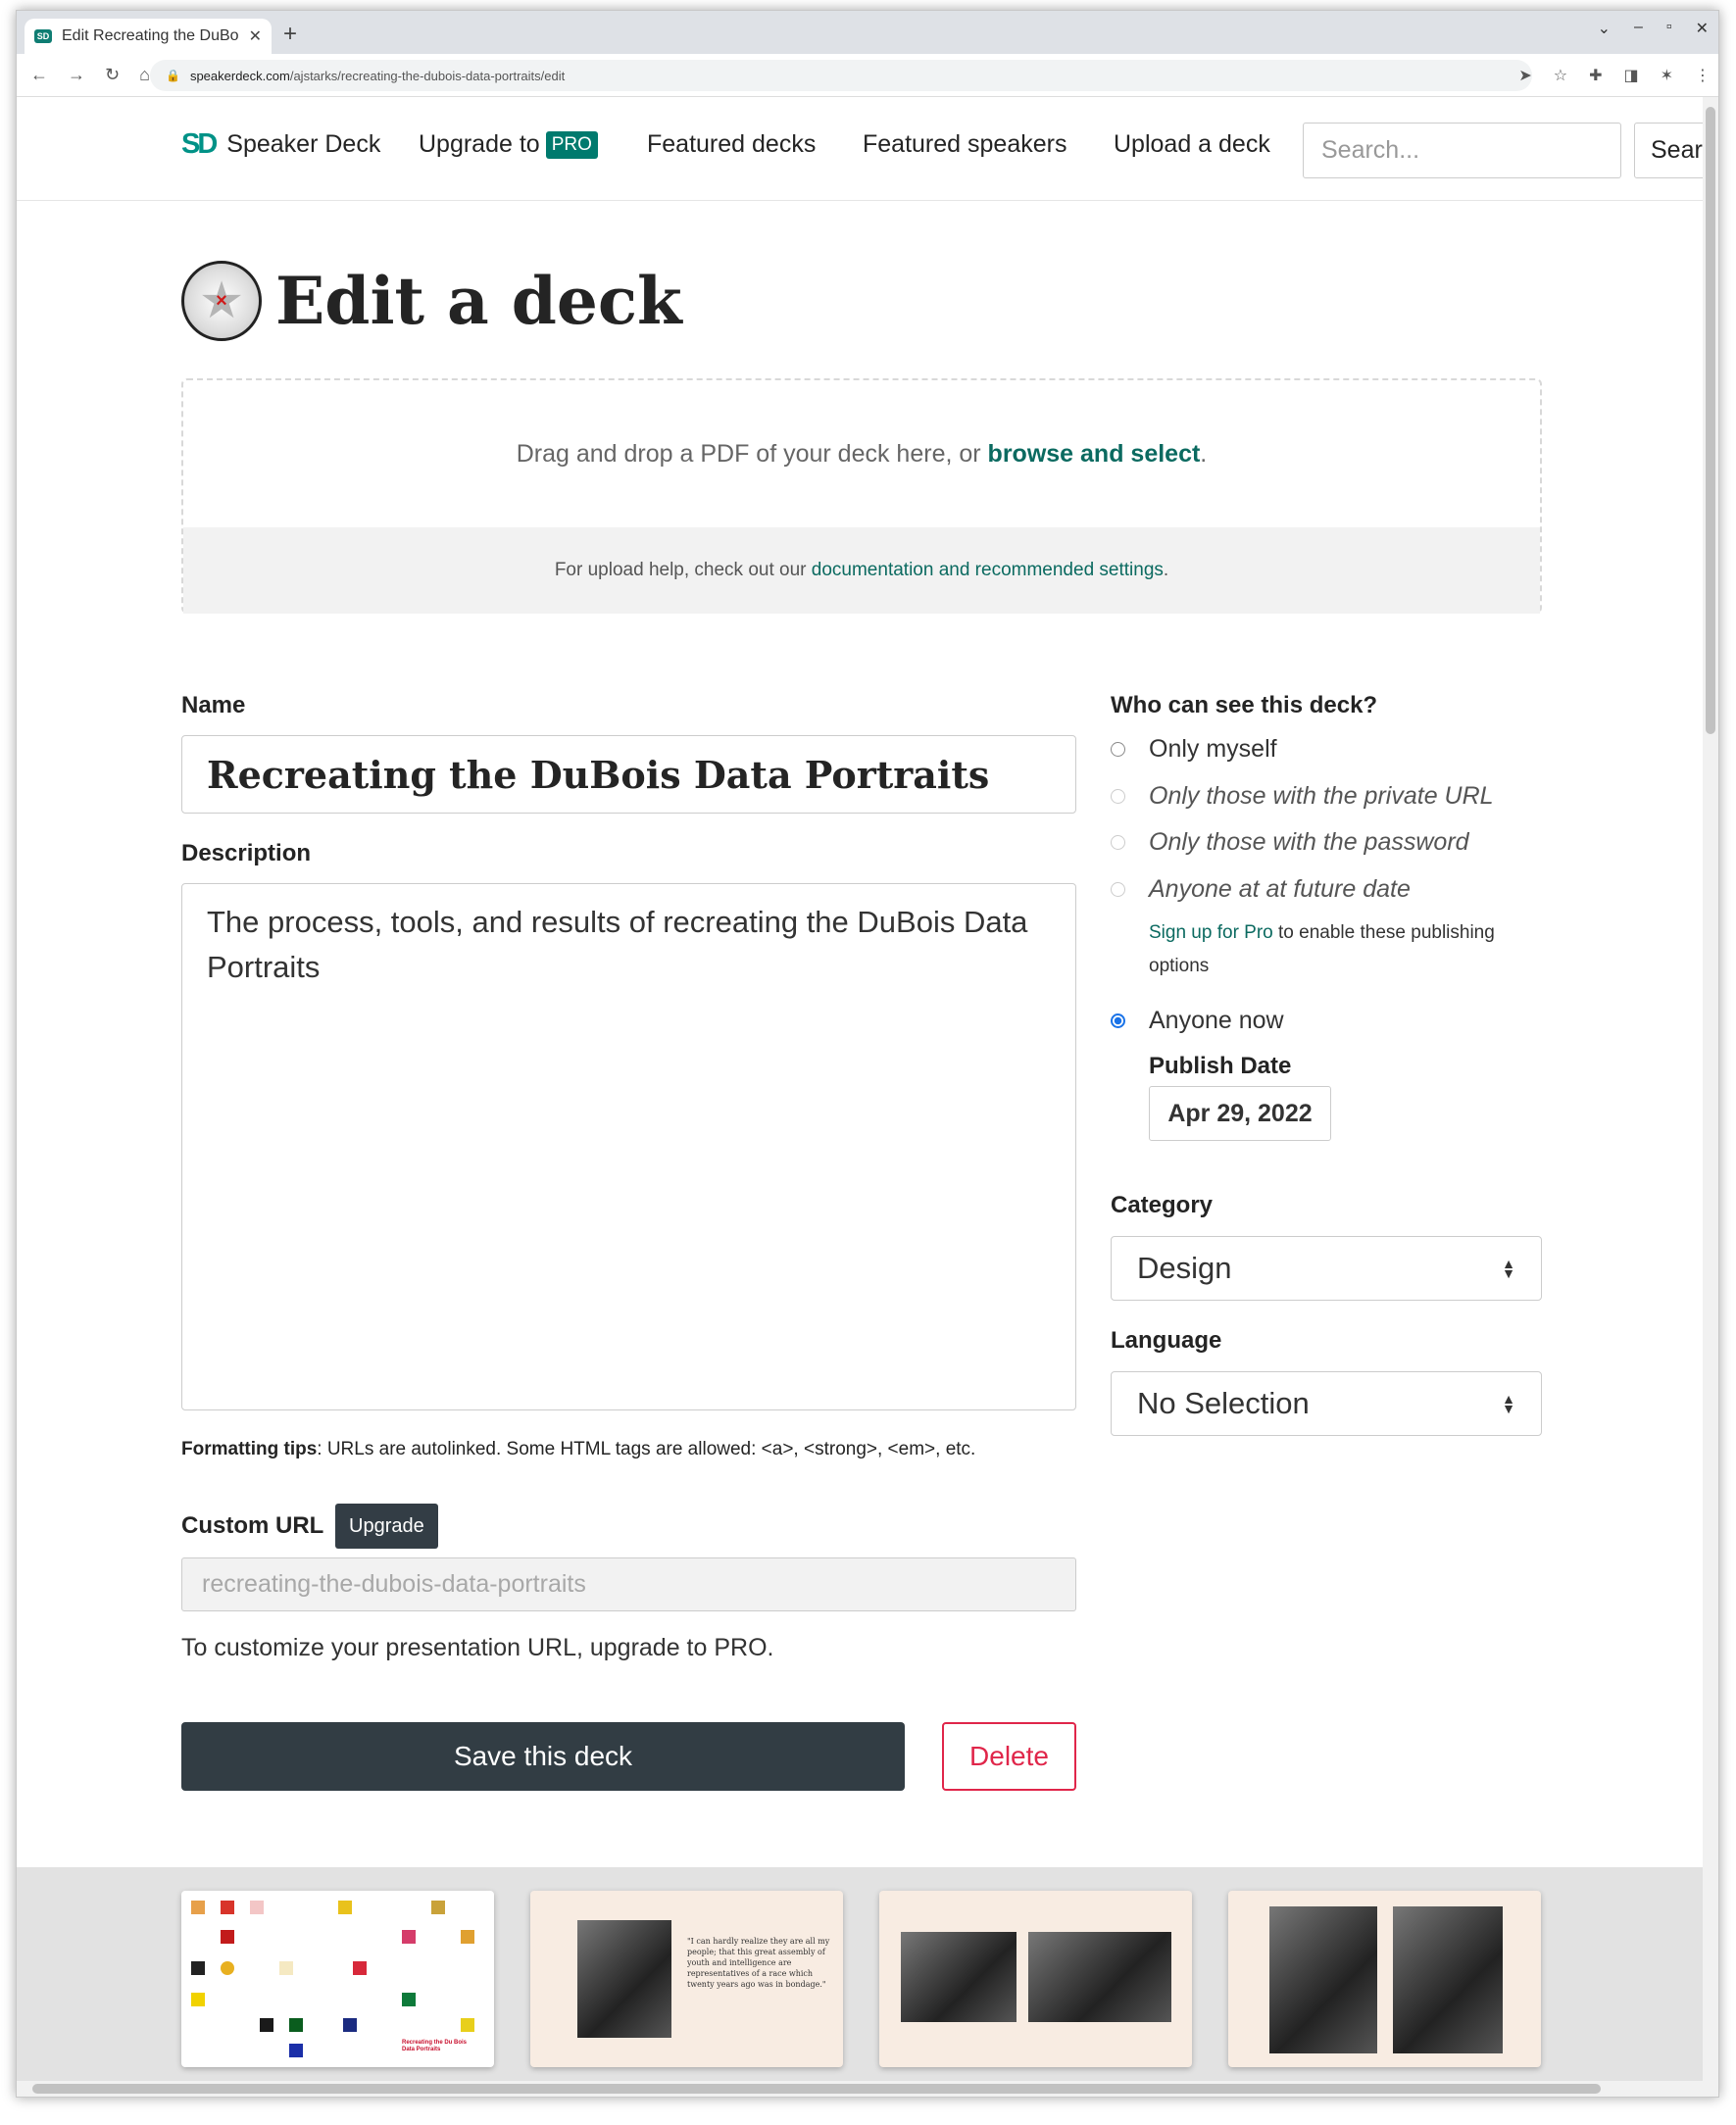  I want to click on upload-help-text: For upload help, check out our, so click(681, 570).